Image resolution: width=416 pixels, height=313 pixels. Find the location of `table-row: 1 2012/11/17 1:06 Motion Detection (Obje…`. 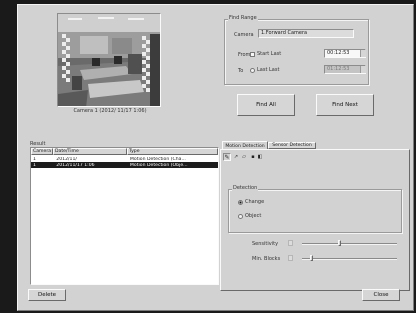

table-row: 1 2012/11/17 1:06 Motion Detection (Obje… is located at coordinates (124, 165).